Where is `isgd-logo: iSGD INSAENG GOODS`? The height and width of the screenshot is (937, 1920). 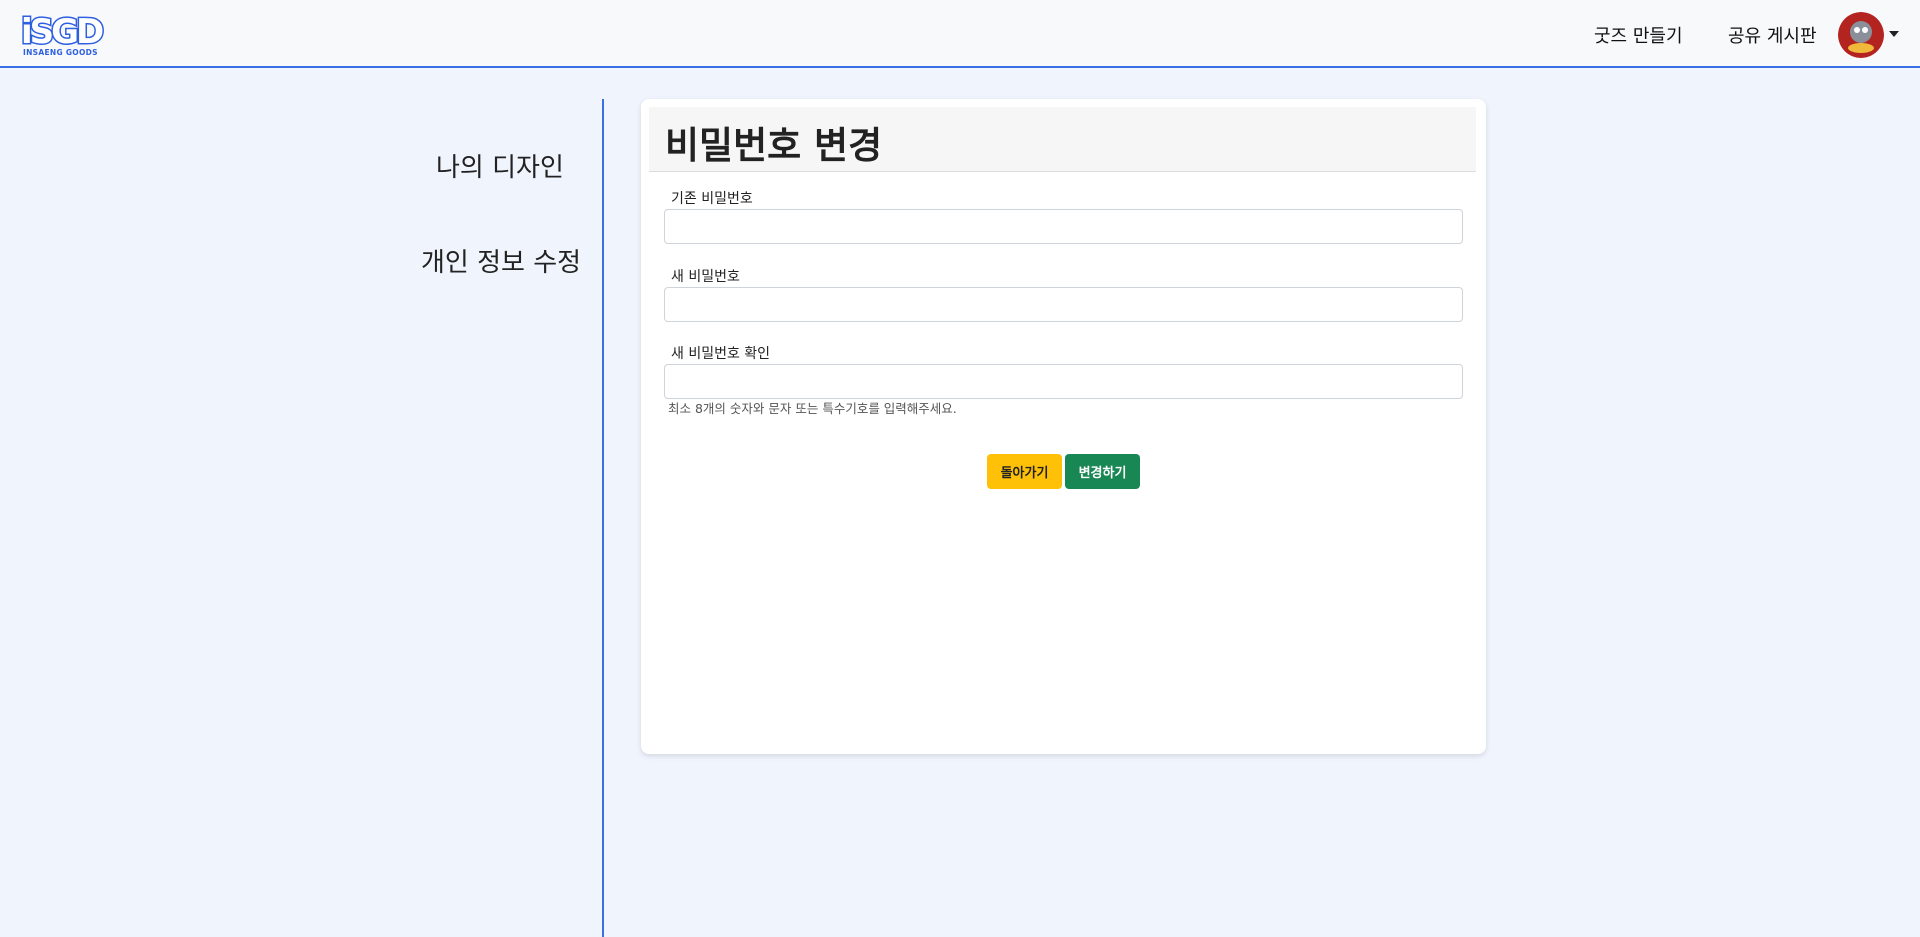 isgd-logo: iSGD INSAENG GOODS is located at coordinates (68, 34).